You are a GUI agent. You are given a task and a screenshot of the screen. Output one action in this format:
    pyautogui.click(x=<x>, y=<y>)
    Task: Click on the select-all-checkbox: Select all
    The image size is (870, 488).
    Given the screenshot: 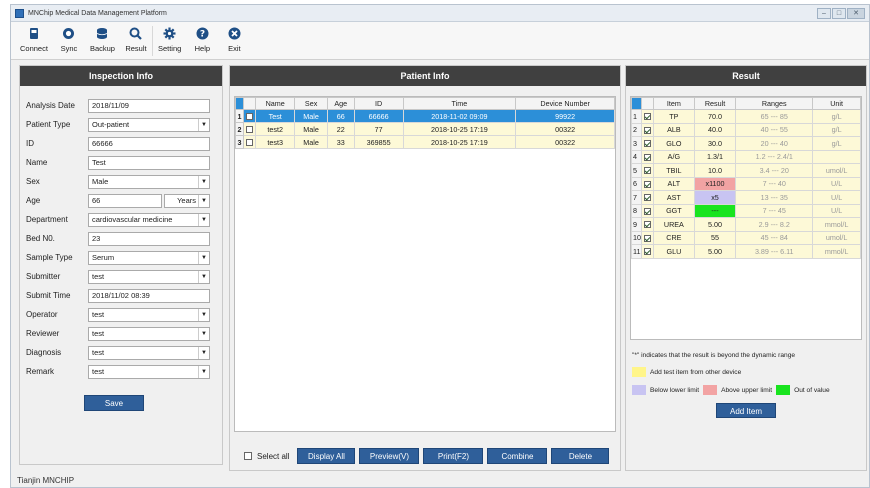 What is the action you would take?
    pyautogui.click(x=266, y=456)
    